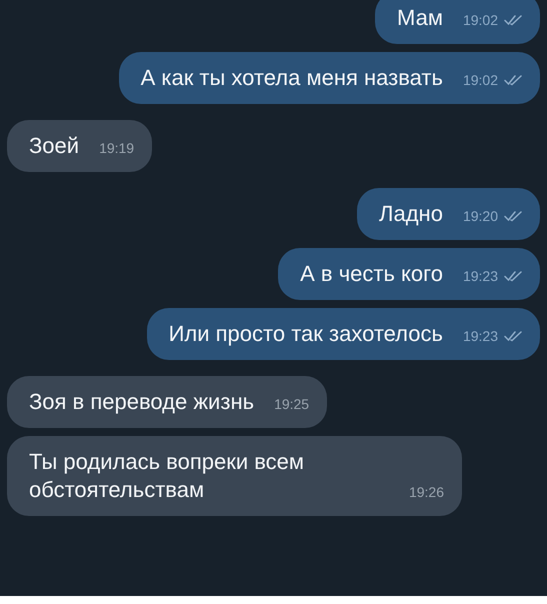  Describe the element at coordinates (305, 333) in the screenshot. I see `message-text: Или просто так захотелось` at that location.